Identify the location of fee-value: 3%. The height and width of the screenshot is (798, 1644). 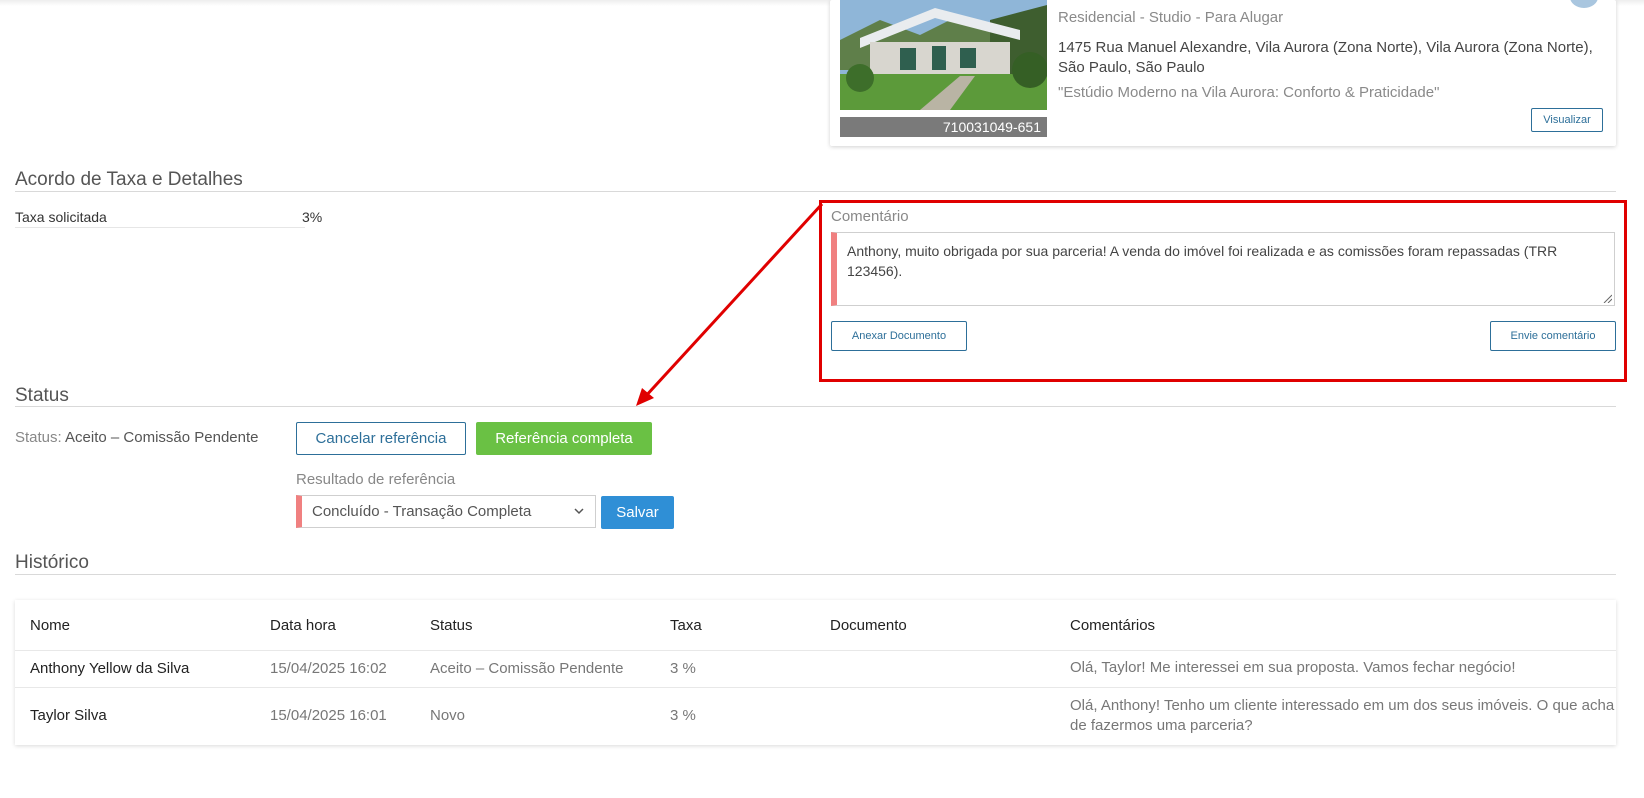
(312, 217).